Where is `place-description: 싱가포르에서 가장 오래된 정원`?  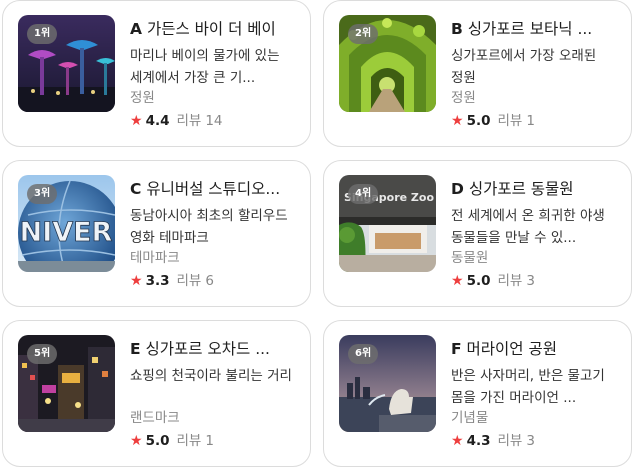
place-description: 싱가포르에서 가장 오래된 정원 is located at coordinates (524, 67).